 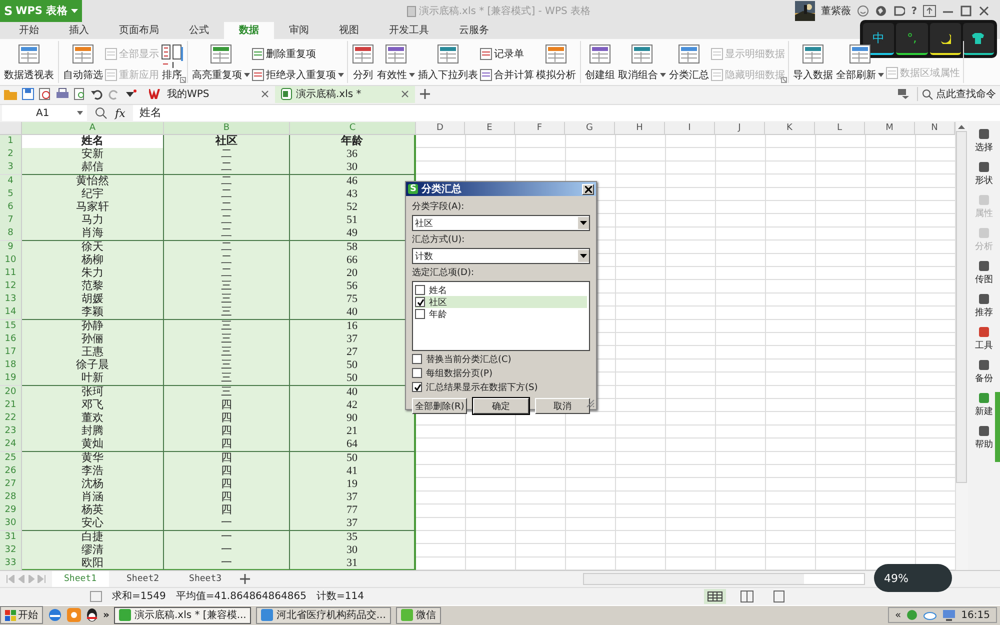 I want to click on row-header: 20, so click(x=11, y=393).